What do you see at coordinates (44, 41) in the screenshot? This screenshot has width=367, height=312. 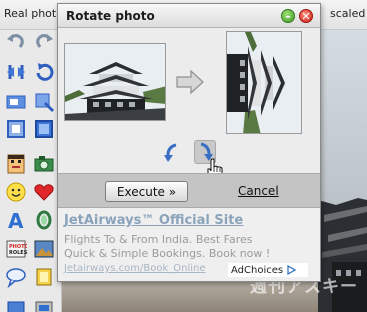 I see `redo-icon` at bounding box center [44, 41].